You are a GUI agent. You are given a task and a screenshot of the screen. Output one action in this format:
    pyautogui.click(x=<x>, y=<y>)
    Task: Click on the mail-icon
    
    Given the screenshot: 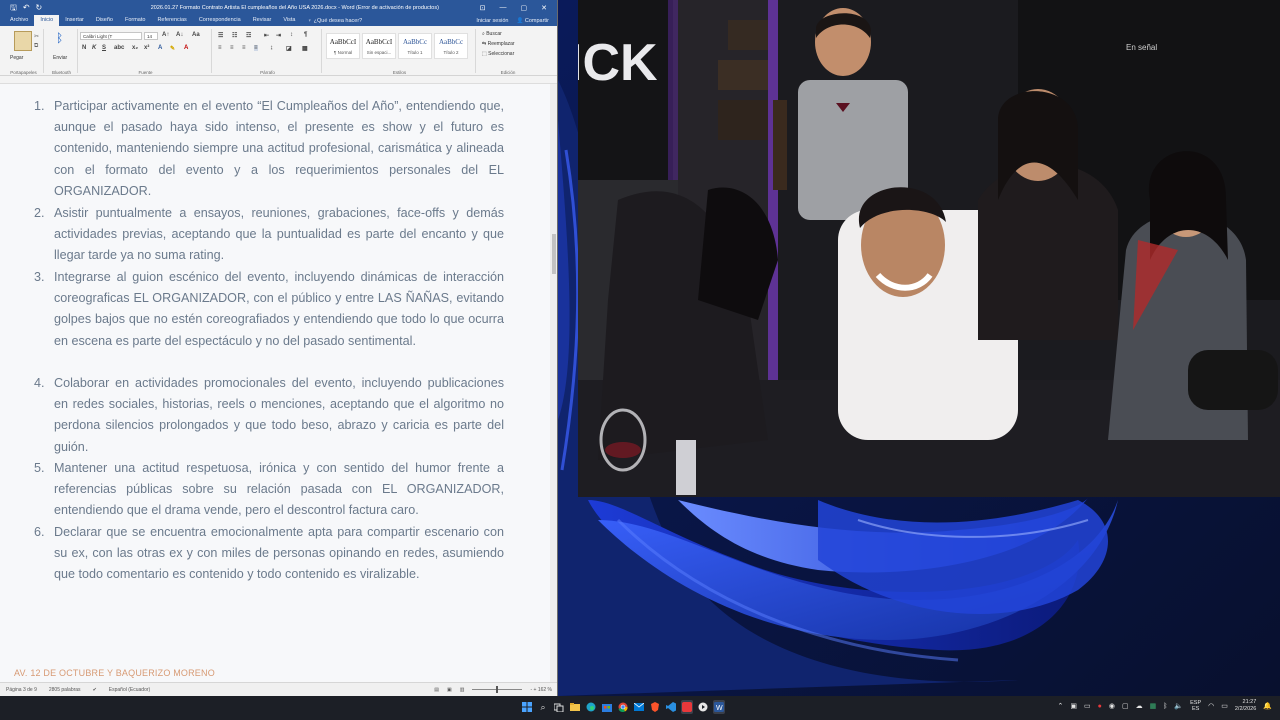 What is the action you would take?
    pyautogui.click(x=639, y=707)
    